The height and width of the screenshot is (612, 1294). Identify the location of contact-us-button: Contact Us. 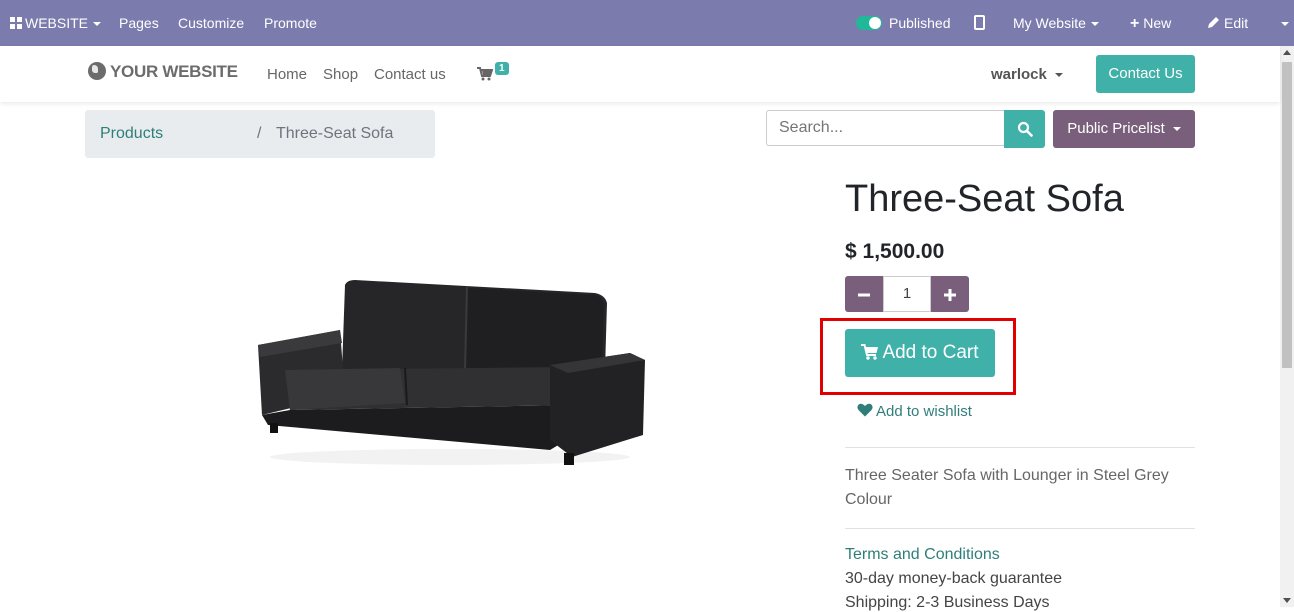
(1145, 74).